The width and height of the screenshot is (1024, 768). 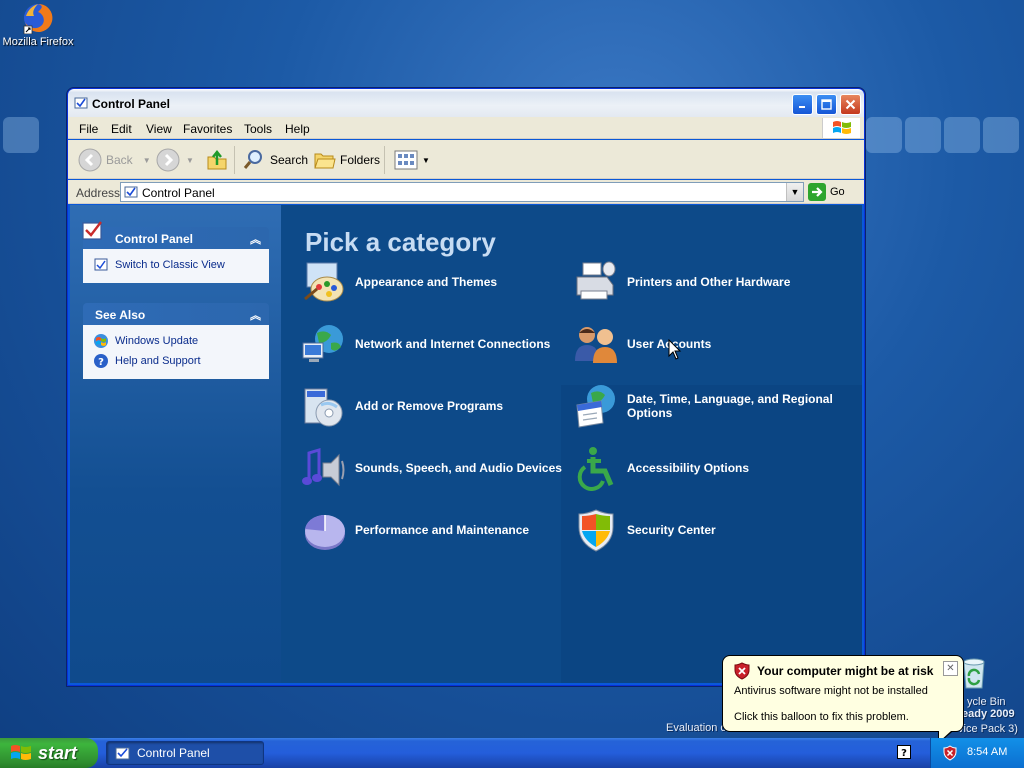 I want to click on taskbar-item-label: Control Panel, so click(x=173, y=753).